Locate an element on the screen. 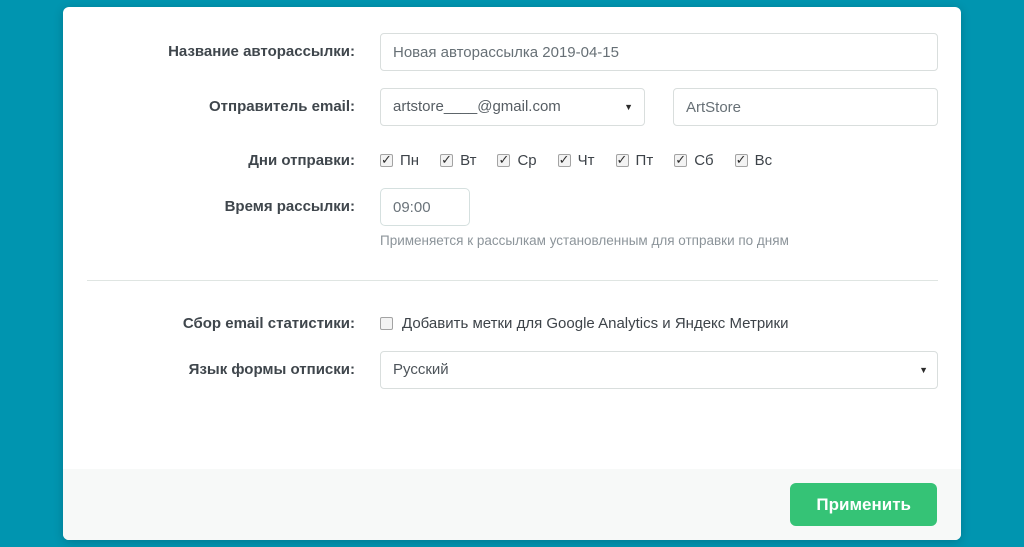 The height and width of the screenshot is (547, 1024). day-label: Чт is located at coordinates (586, 160).